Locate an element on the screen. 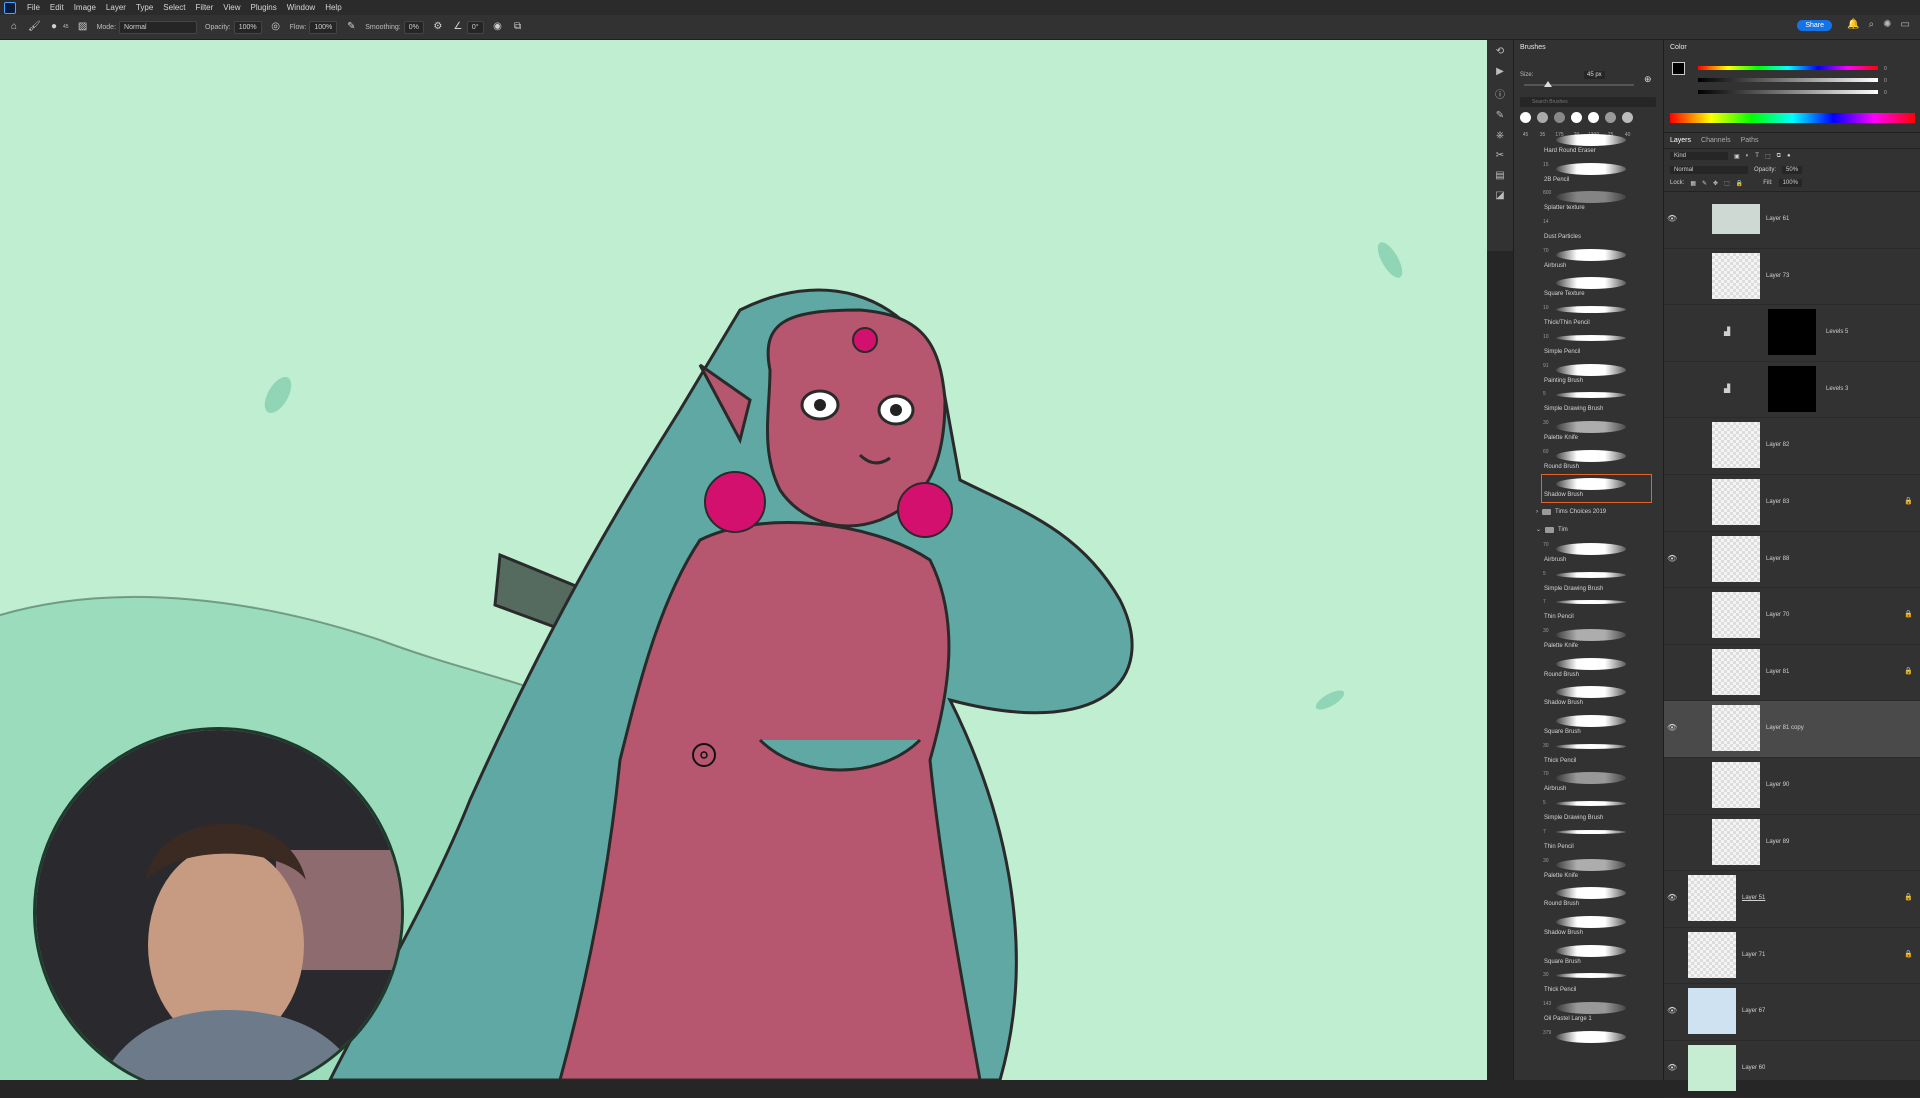 Image resolution: width=1920 pixels, height=1098 pixels. brushes-tab: Brushes is located at coordinates (1589, 47).